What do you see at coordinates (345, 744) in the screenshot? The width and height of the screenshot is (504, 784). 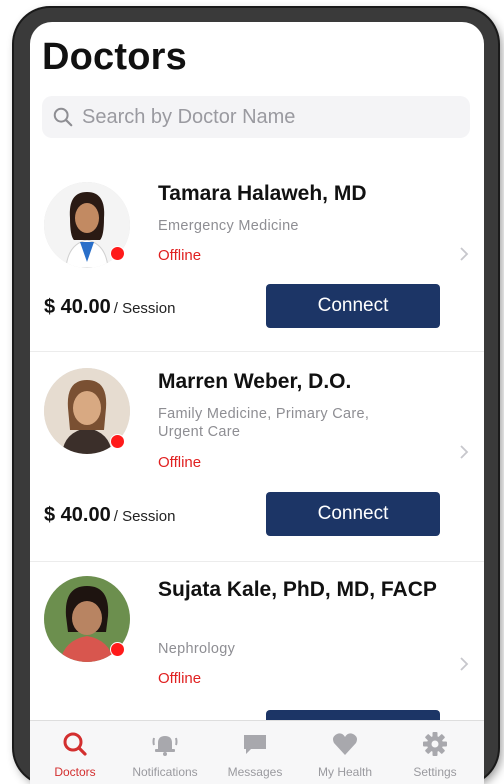 I see `heart-icon` at bounding box center [345, 744].